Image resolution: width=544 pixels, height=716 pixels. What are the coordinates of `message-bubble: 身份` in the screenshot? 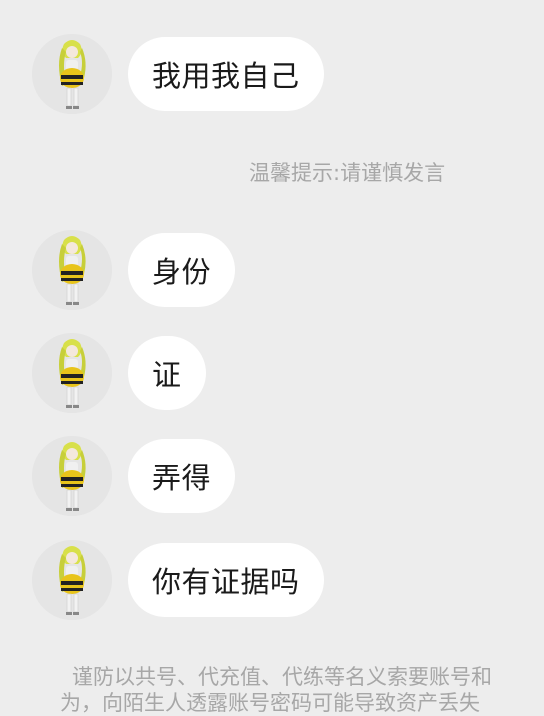 It's located at (182, 270).